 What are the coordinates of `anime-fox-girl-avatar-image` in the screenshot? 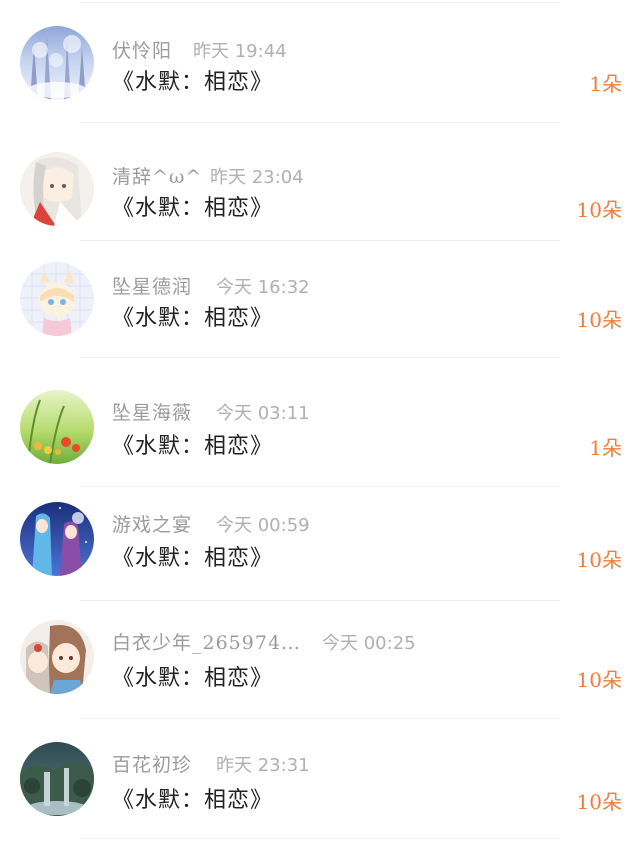 It's located at (57, 299).